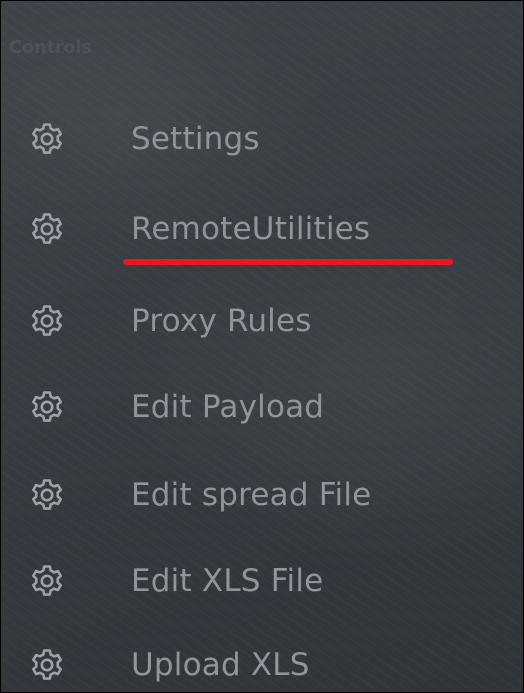 This screenshot has width=524, height=693. I want to click on menu-item-remoteutilities: RemoteUtilities, so click(198, 229).